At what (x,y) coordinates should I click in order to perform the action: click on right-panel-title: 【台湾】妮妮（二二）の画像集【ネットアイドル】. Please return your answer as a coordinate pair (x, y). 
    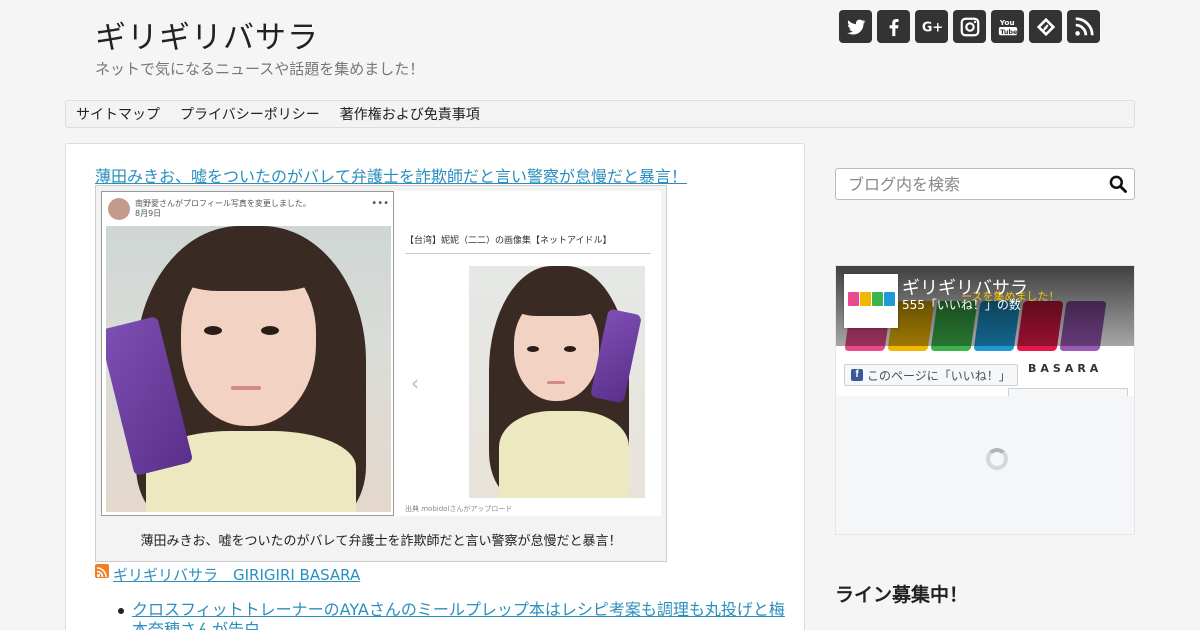
    Looking at the image, I should click on (508, 241).